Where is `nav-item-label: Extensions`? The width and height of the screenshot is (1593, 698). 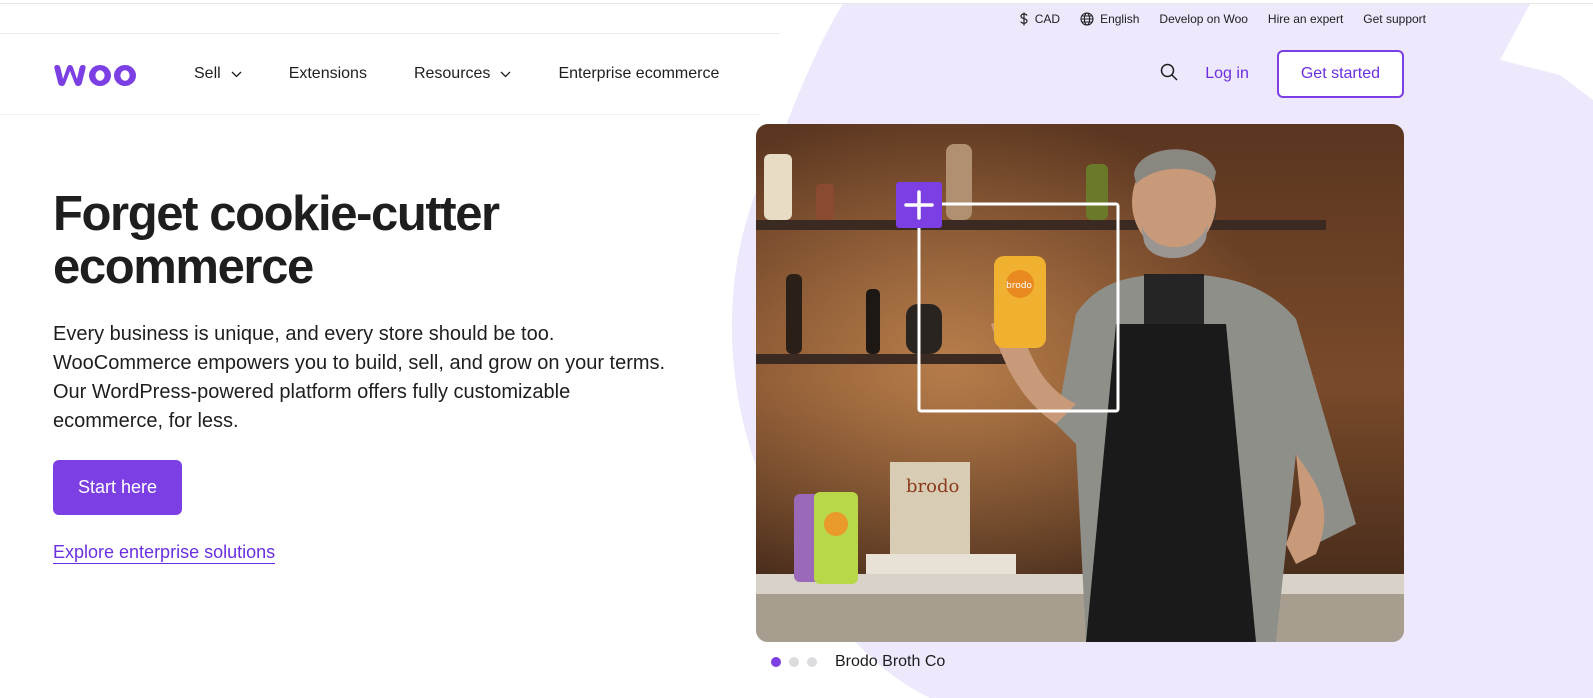 nav-item-label: Extensions is located at coordinates (327, 73).